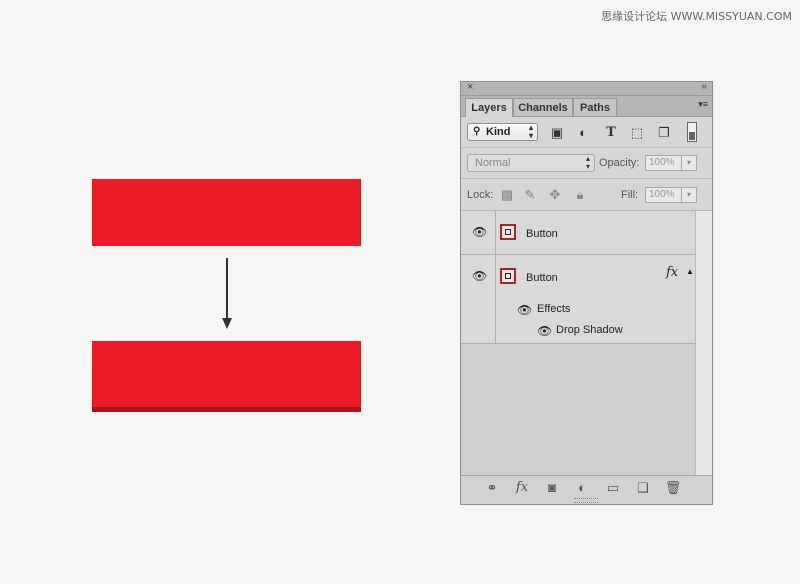  Describe the element at coordinates (664, 133) in the screenshot. I see `smart-object-filter-icon: ❐` at that location.